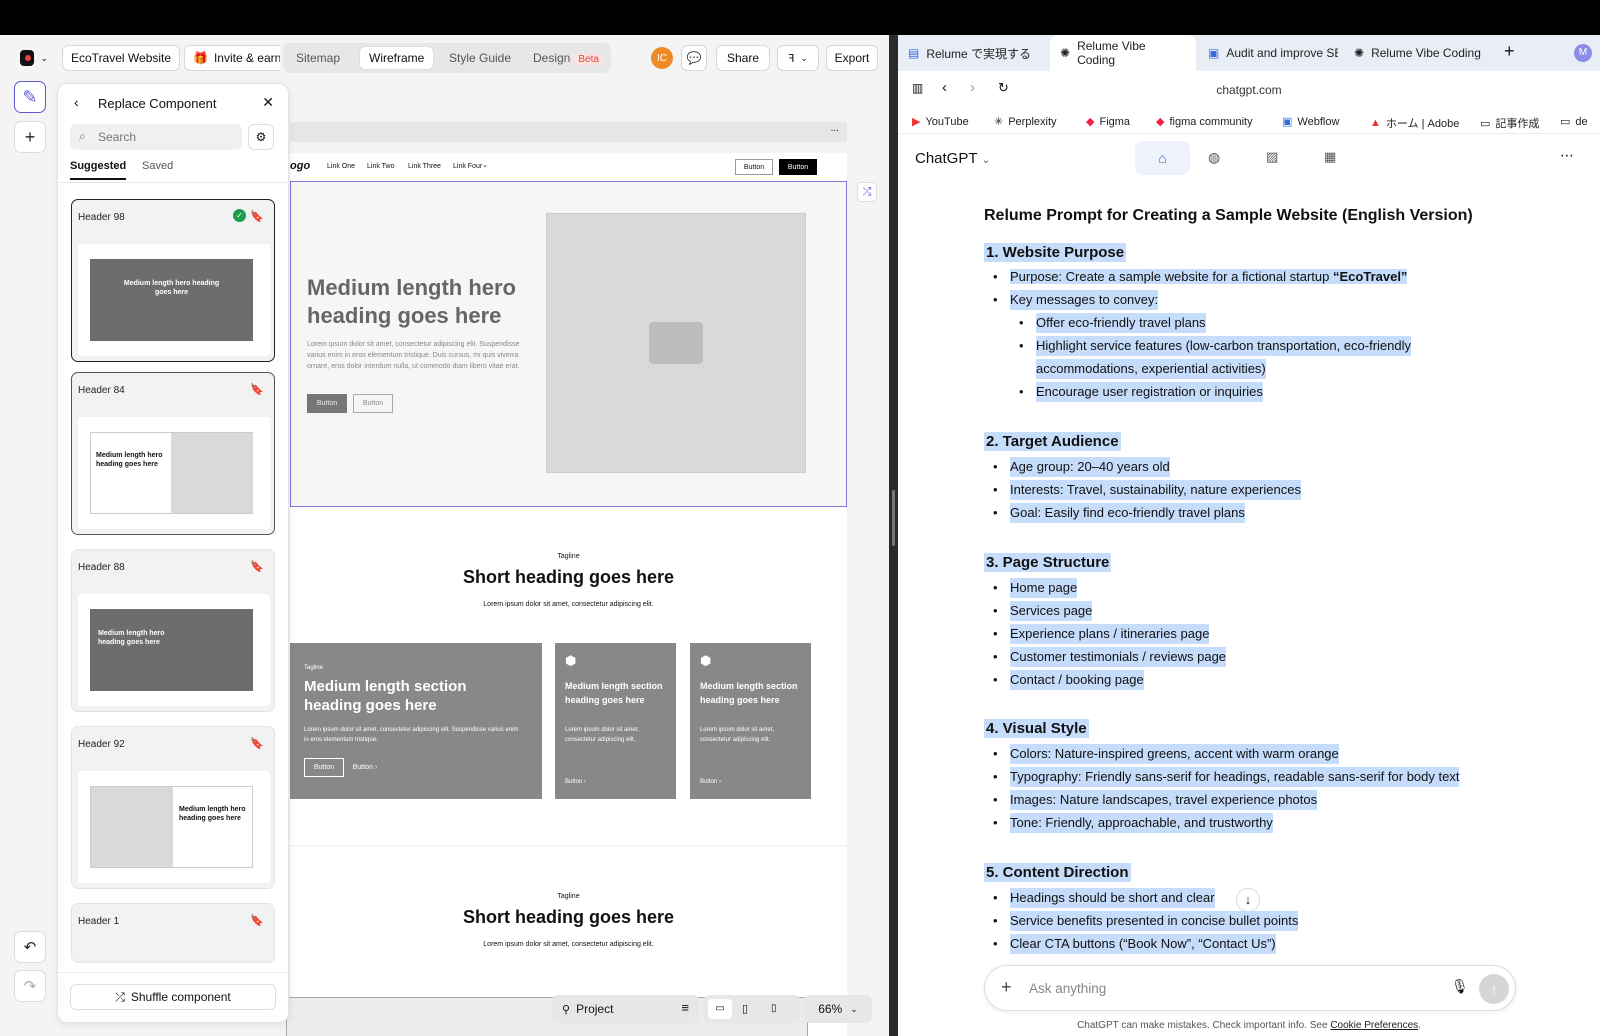 This screenshot has height=1036, width=1600. What do you see at coordinates (1003, 88) in the screenshot?
I see `reload-icon: ↻` at bounding box center [1003, 88].